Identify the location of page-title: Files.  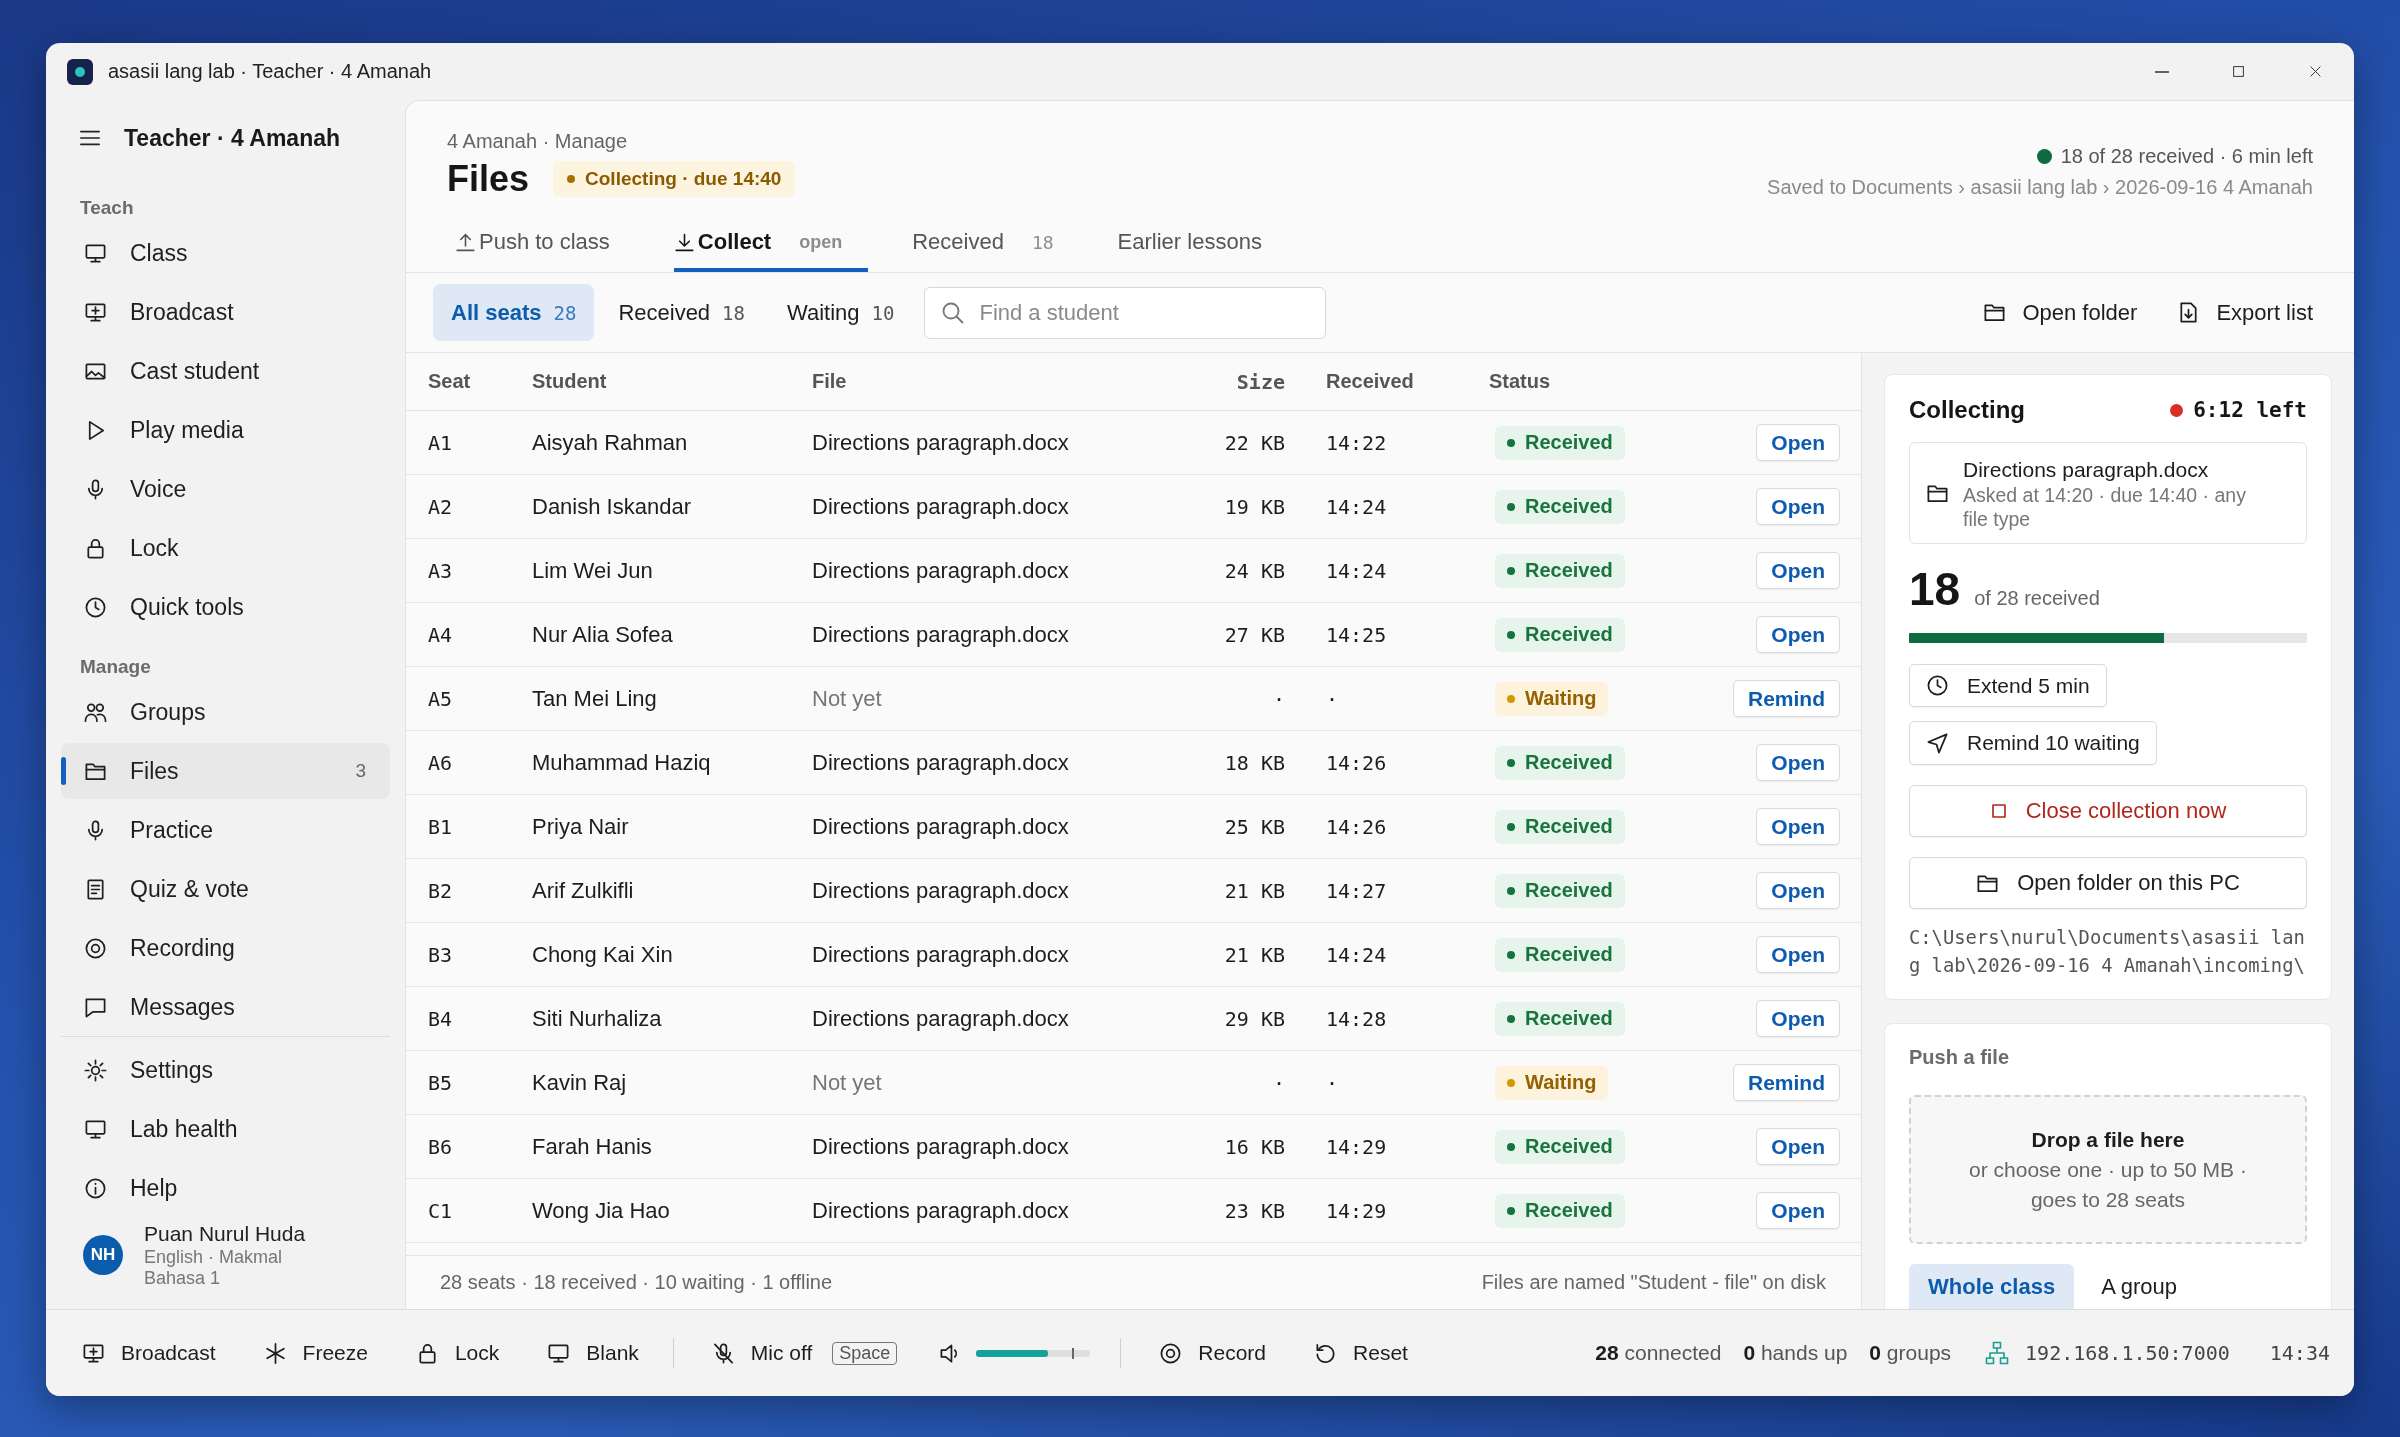
(488, 179).